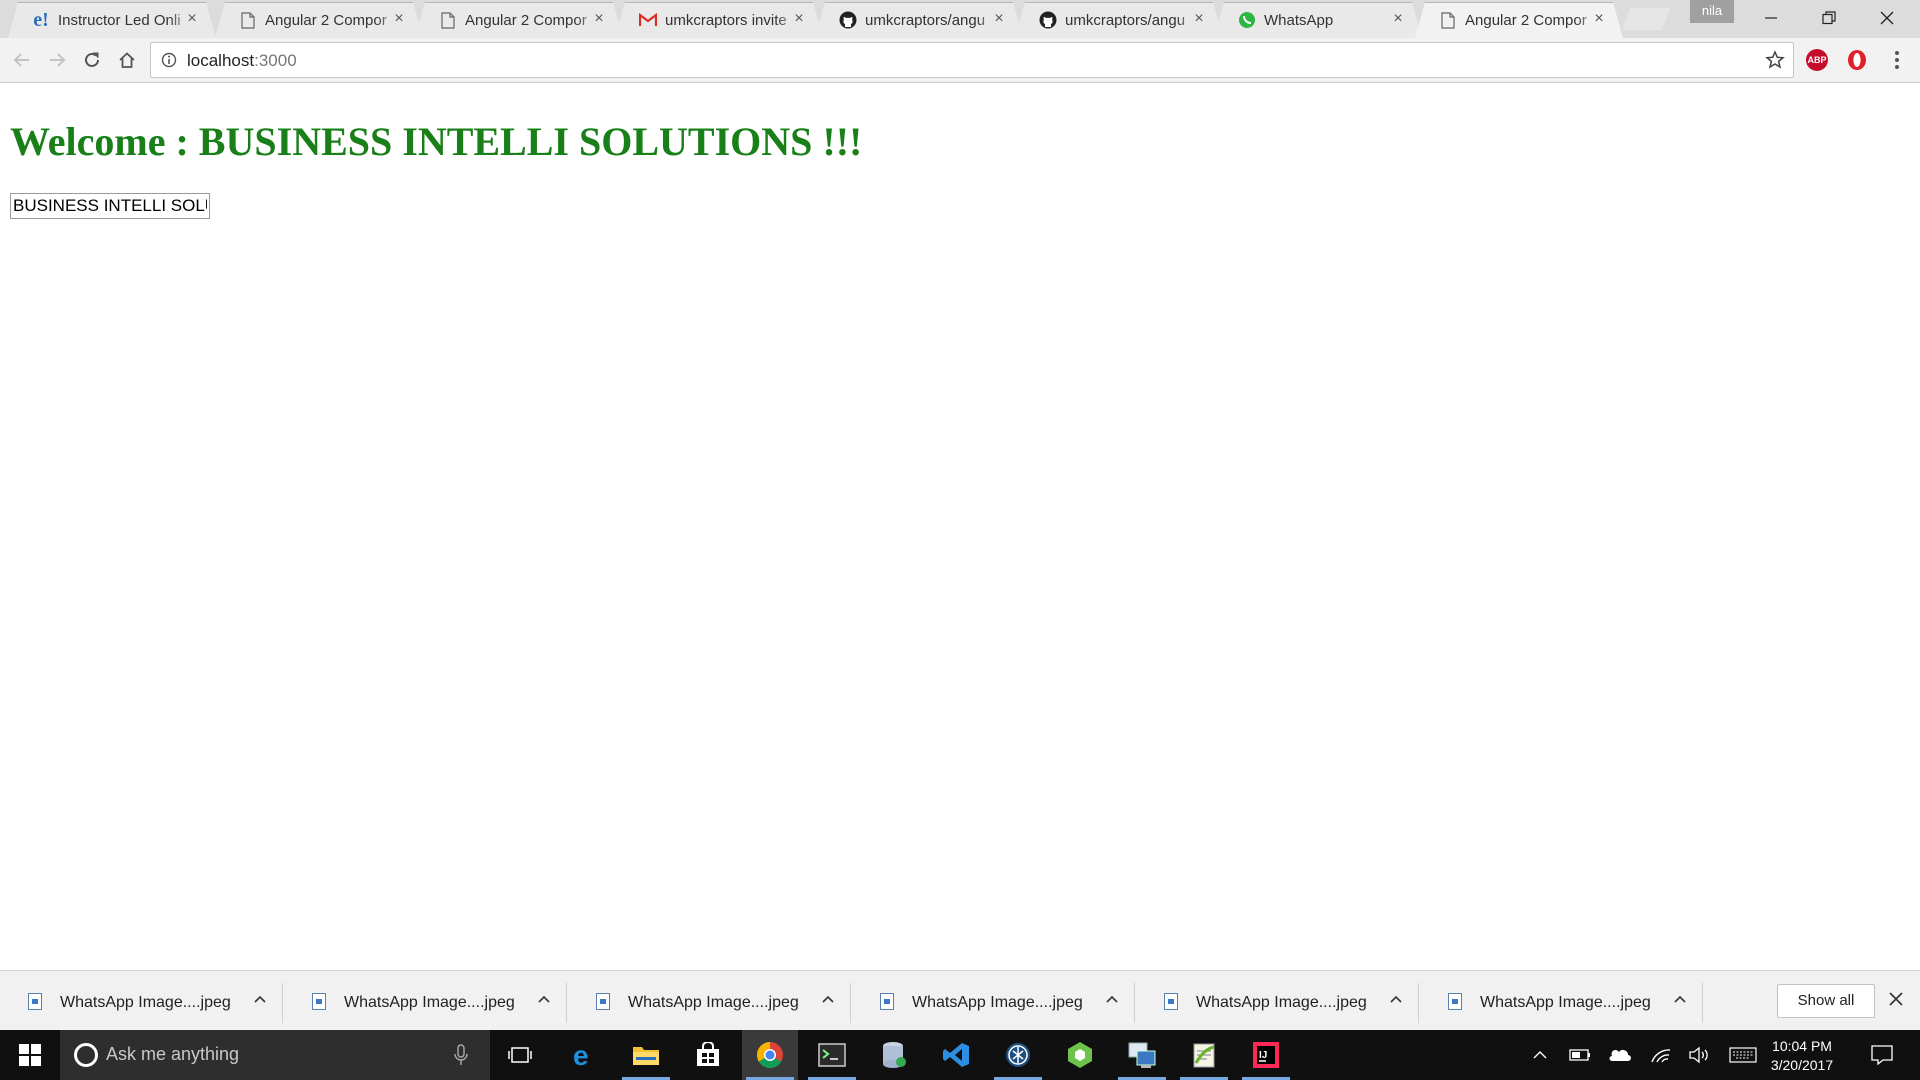  I want to click on windows-taskbar: Ask me anything e IJ 10:04 PM 3/20/2017, so click(960, 1055).